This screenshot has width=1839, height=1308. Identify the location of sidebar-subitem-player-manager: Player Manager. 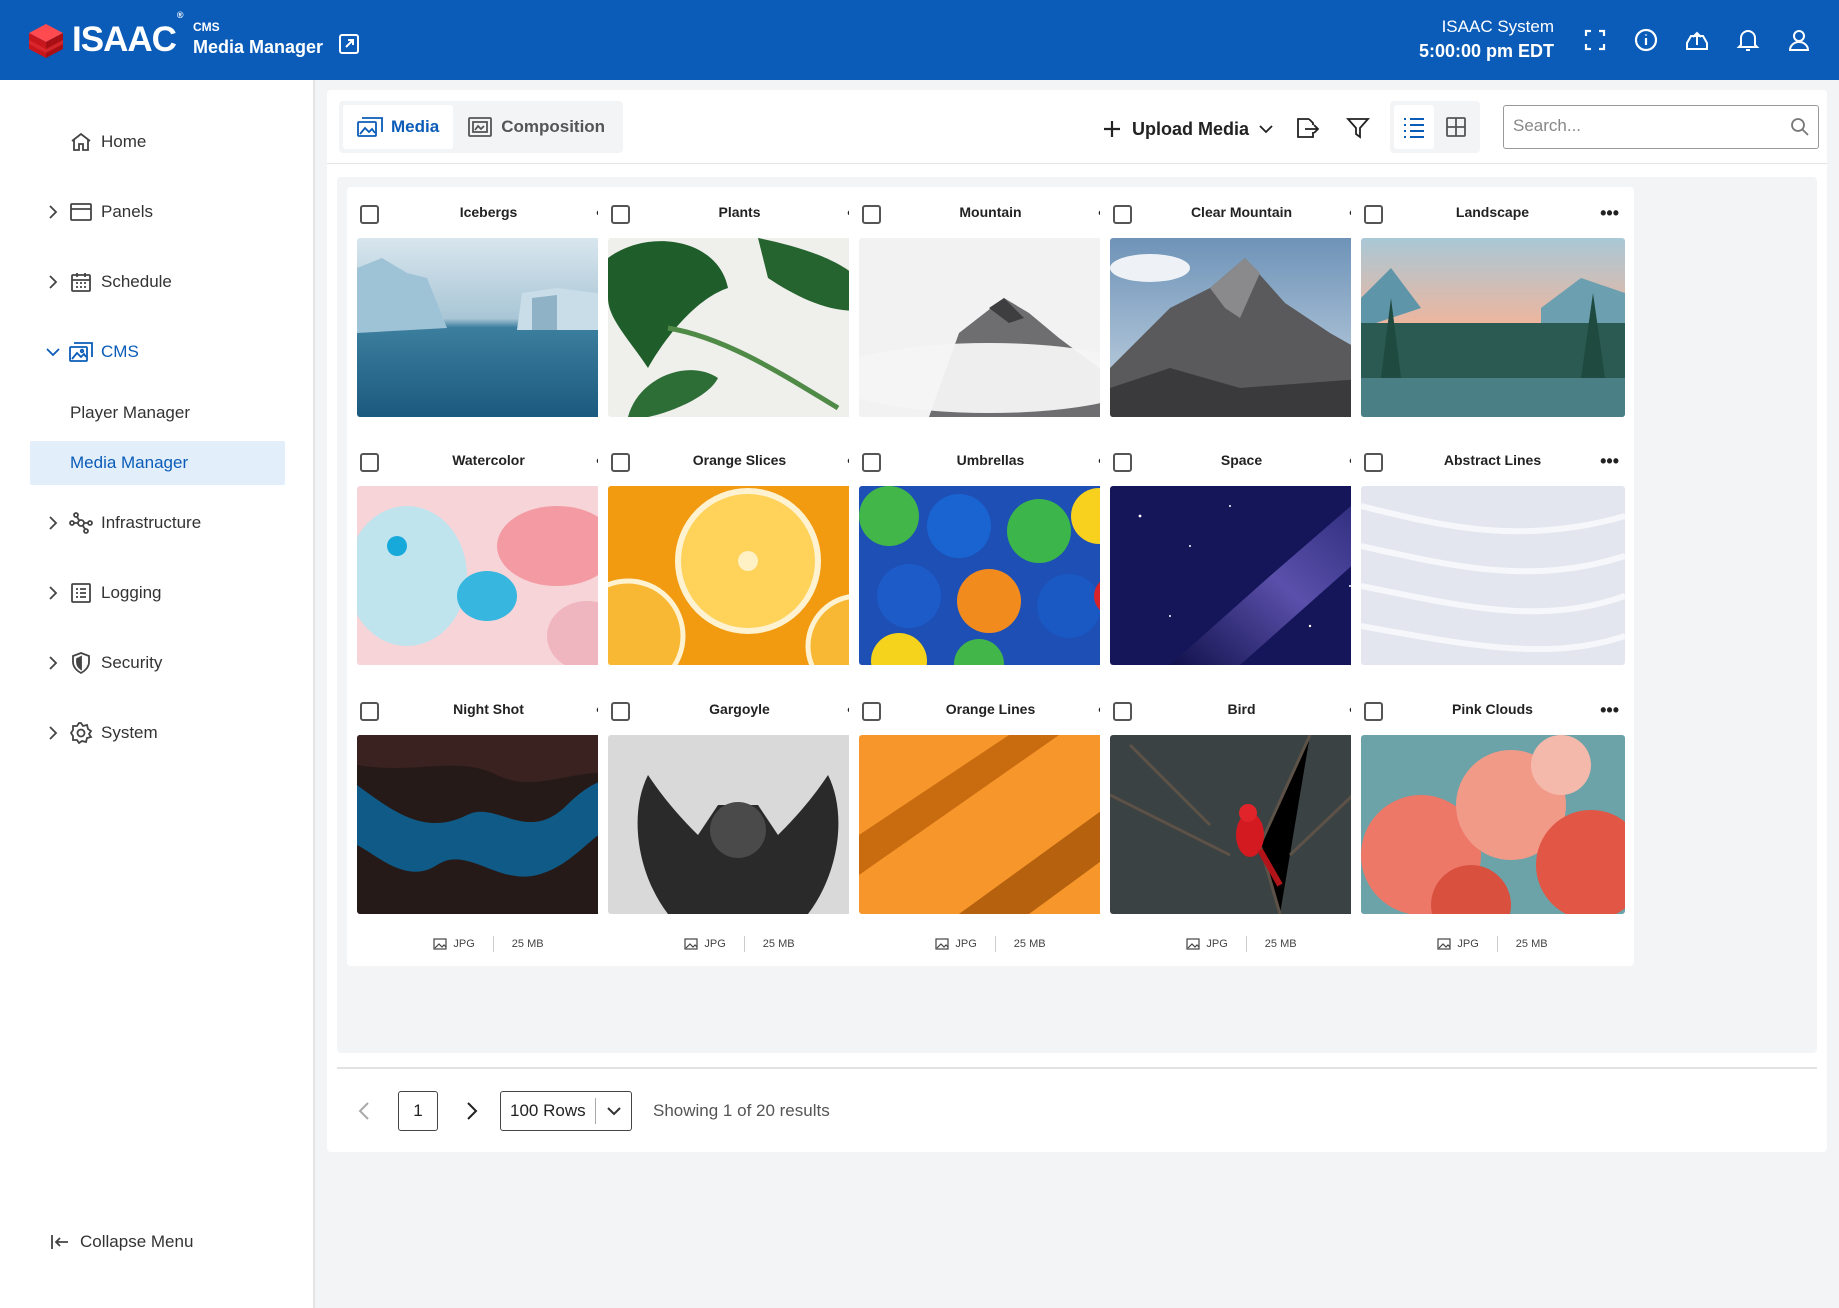
(157, 413).